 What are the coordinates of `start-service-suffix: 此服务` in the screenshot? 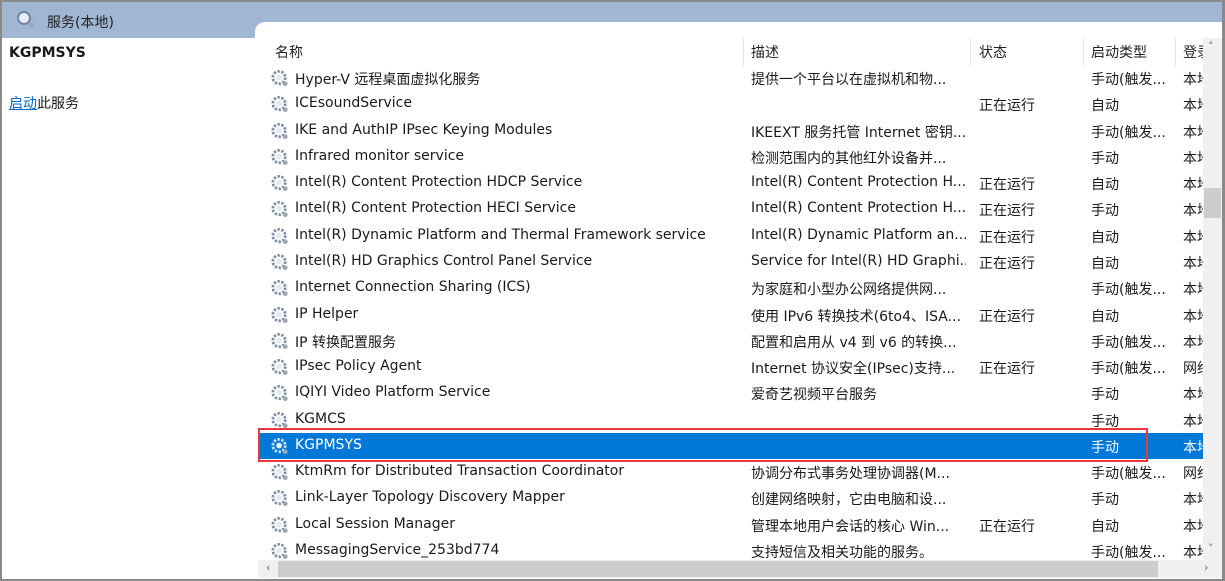 It's located at (58, 104).